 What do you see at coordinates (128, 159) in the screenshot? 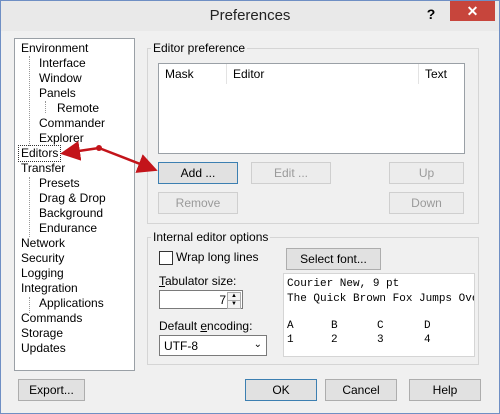
I see `arrow-to-add` at bounding box center [128, 159].